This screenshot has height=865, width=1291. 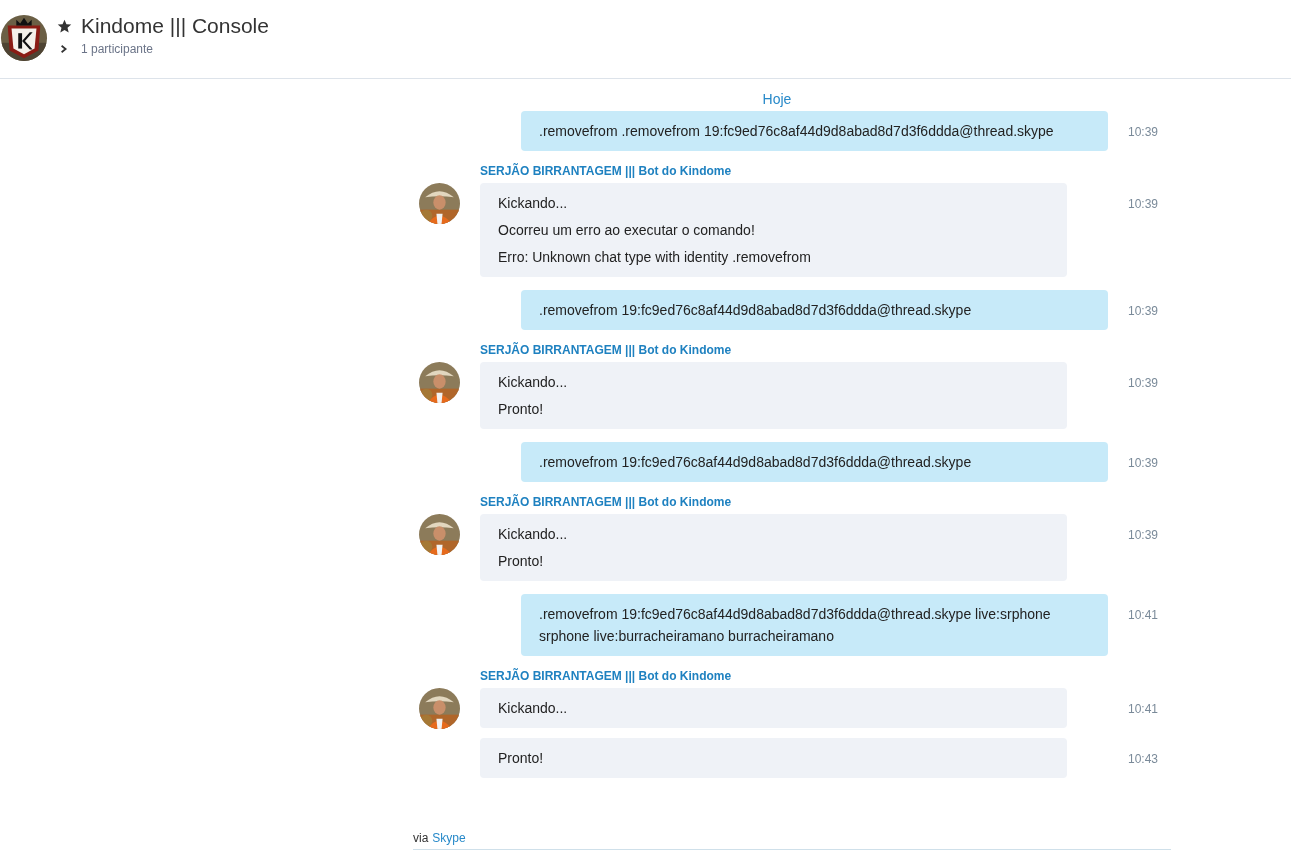 I want to click on chat-title: Kindome ||| Console, so click(x=175, y=26).